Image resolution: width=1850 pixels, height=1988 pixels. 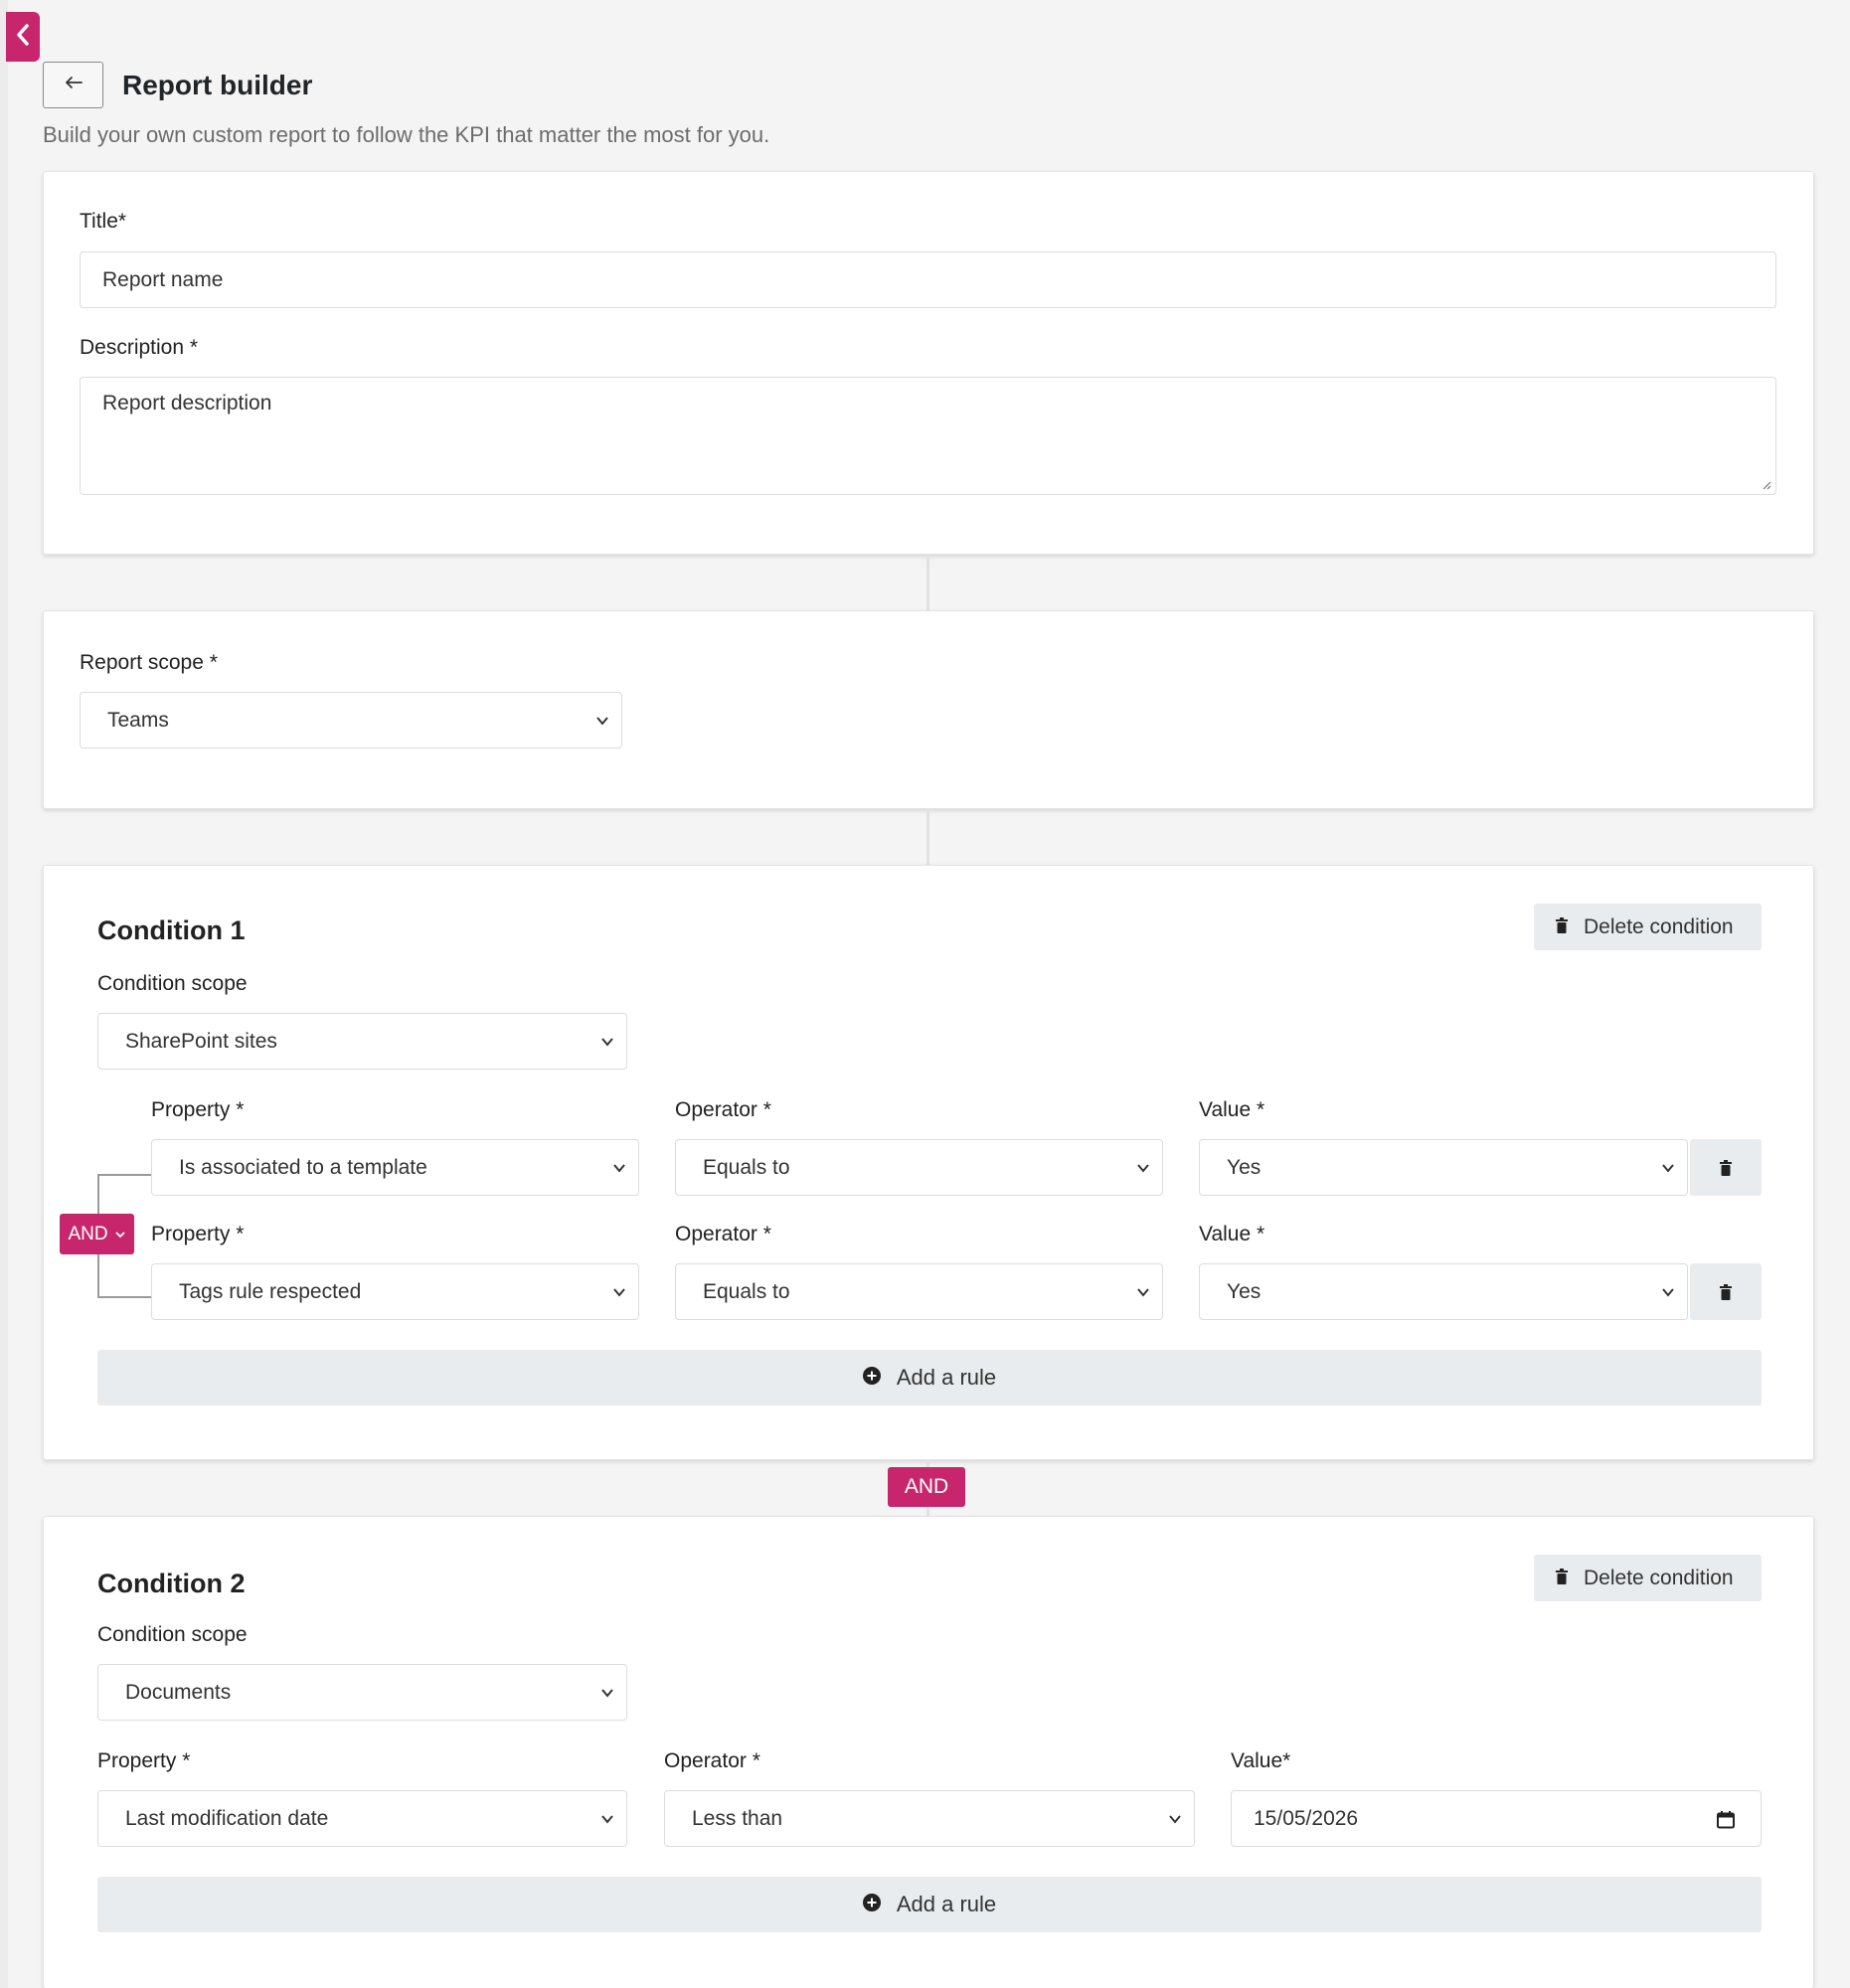 I want to click on rule-property-select: Last modification date, so click(x=362, y=1818).